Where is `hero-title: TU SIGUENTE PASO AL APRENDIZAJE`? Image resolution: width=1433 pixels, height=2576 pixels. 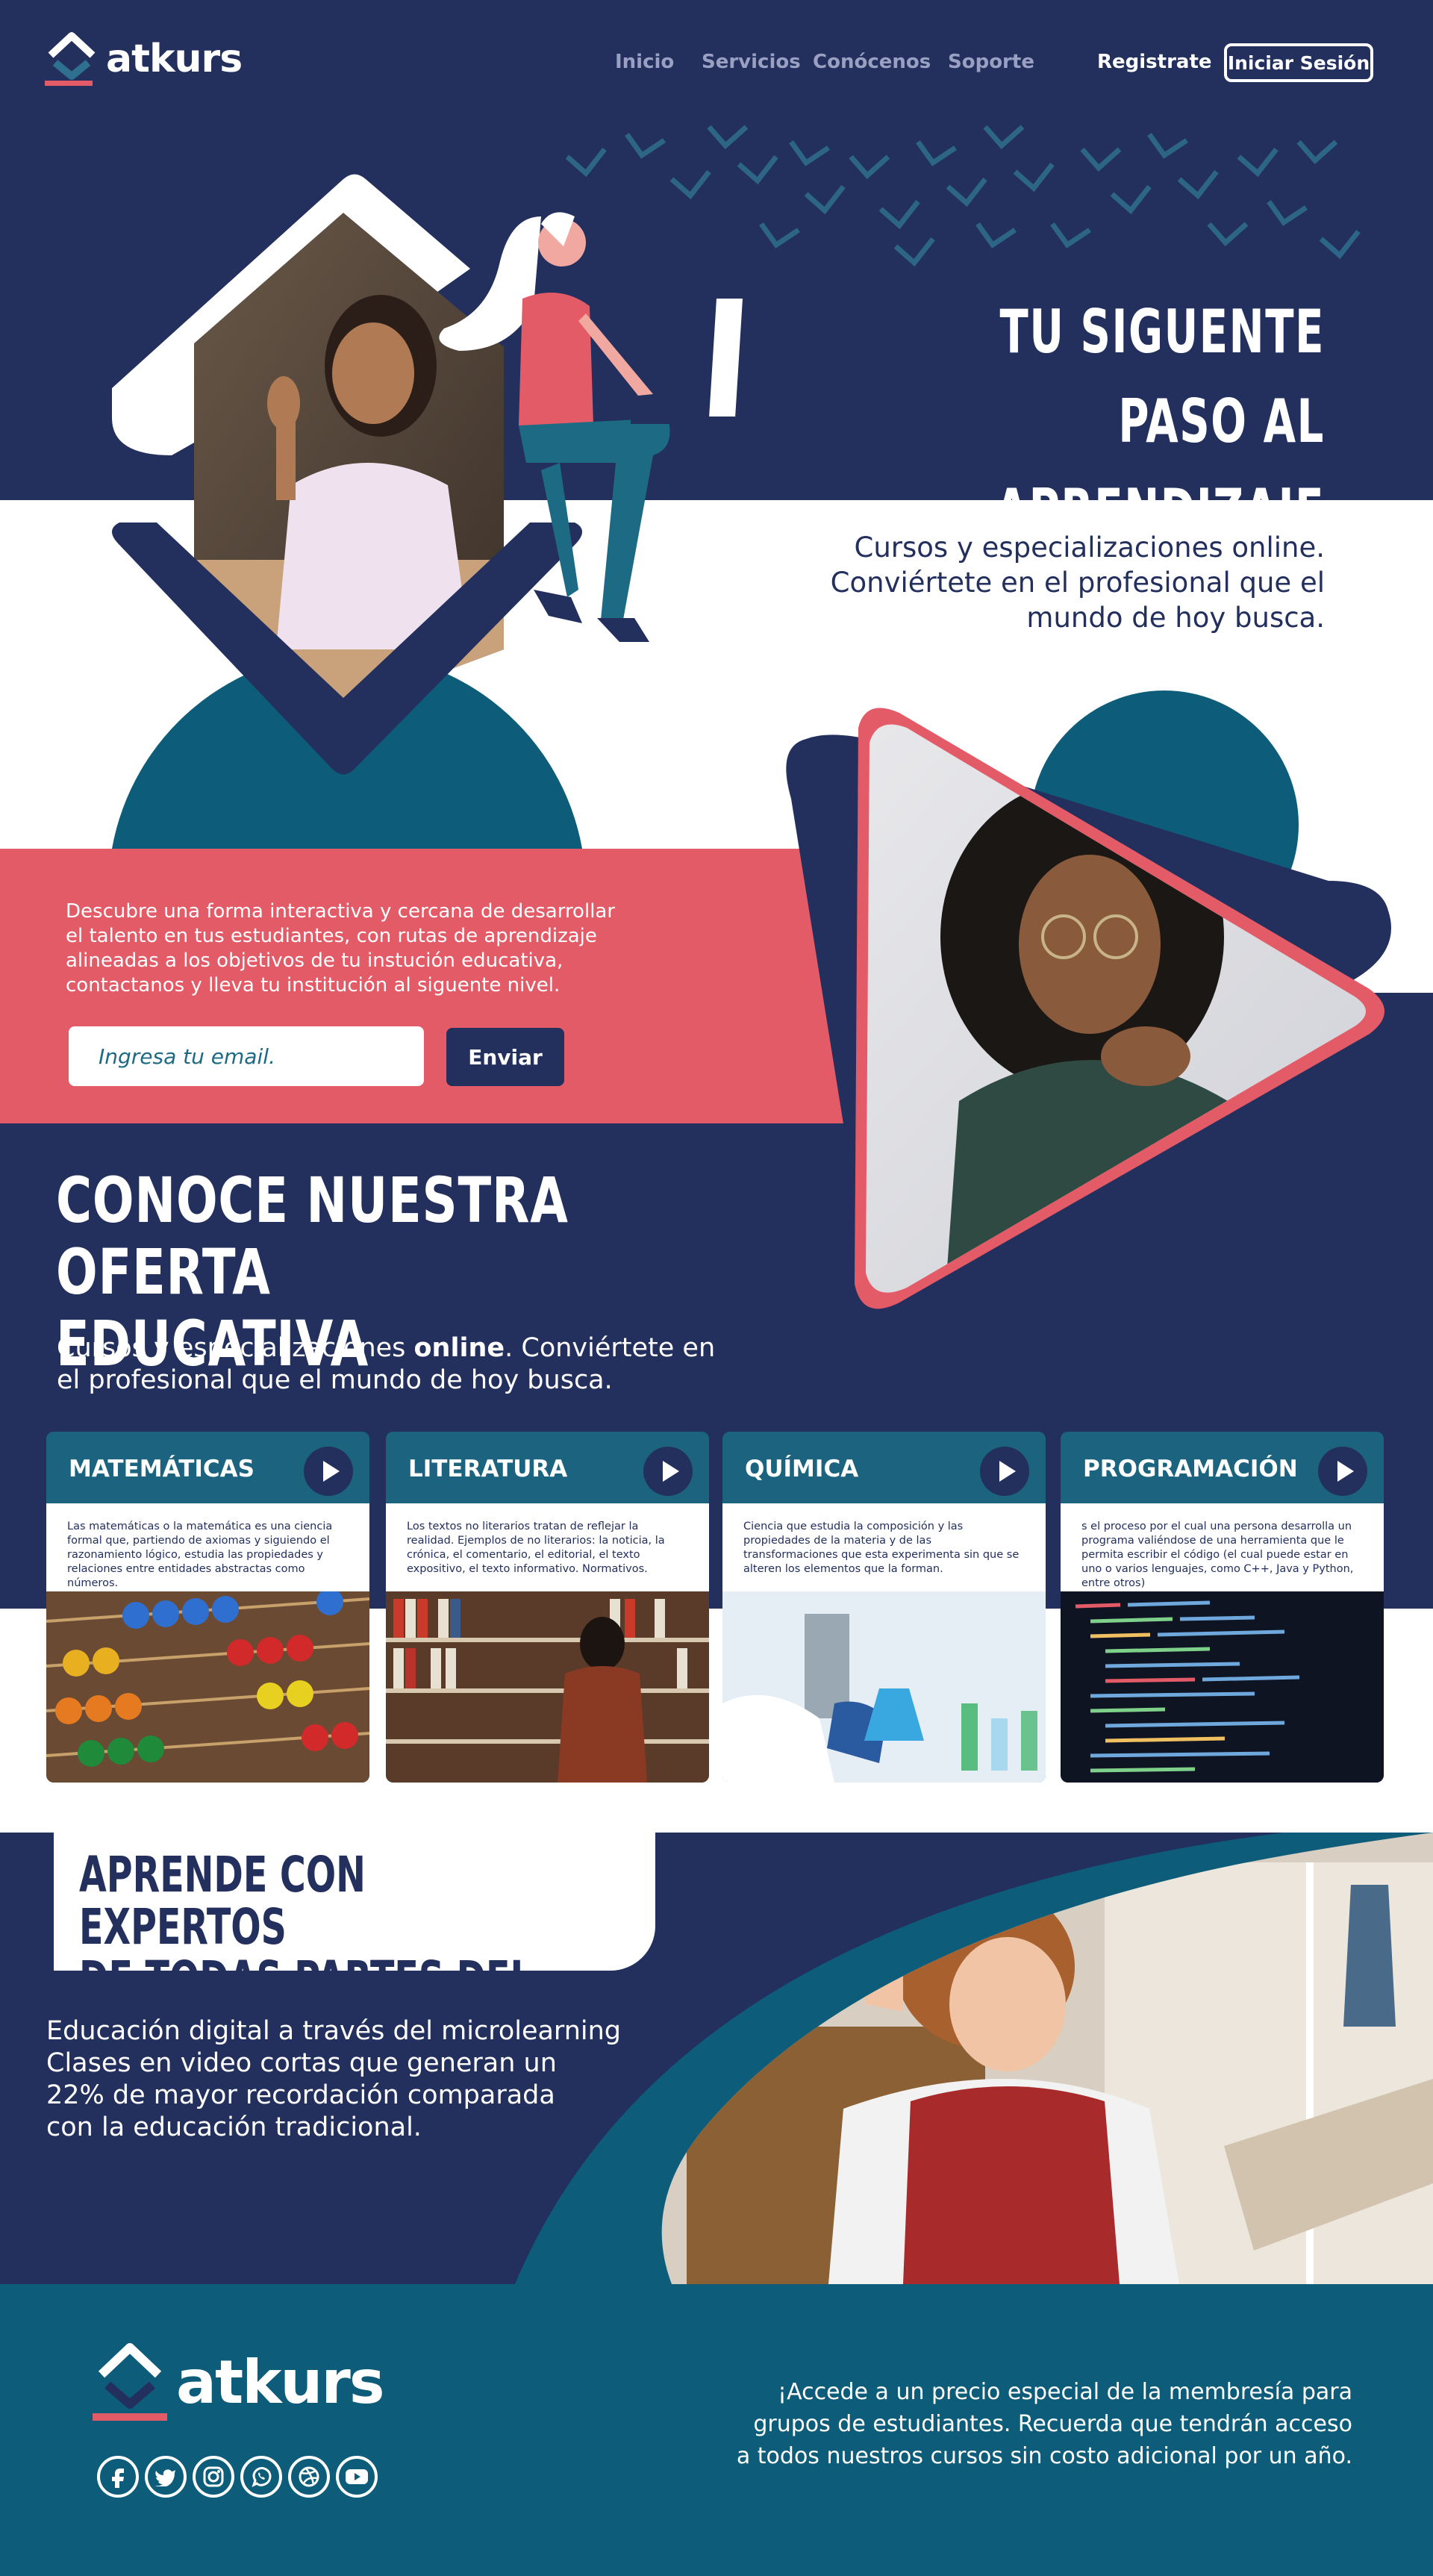 hero-title: TU SIGUENTE PASO AL APRENDIZAJE is located at coordinates (1160, 421).